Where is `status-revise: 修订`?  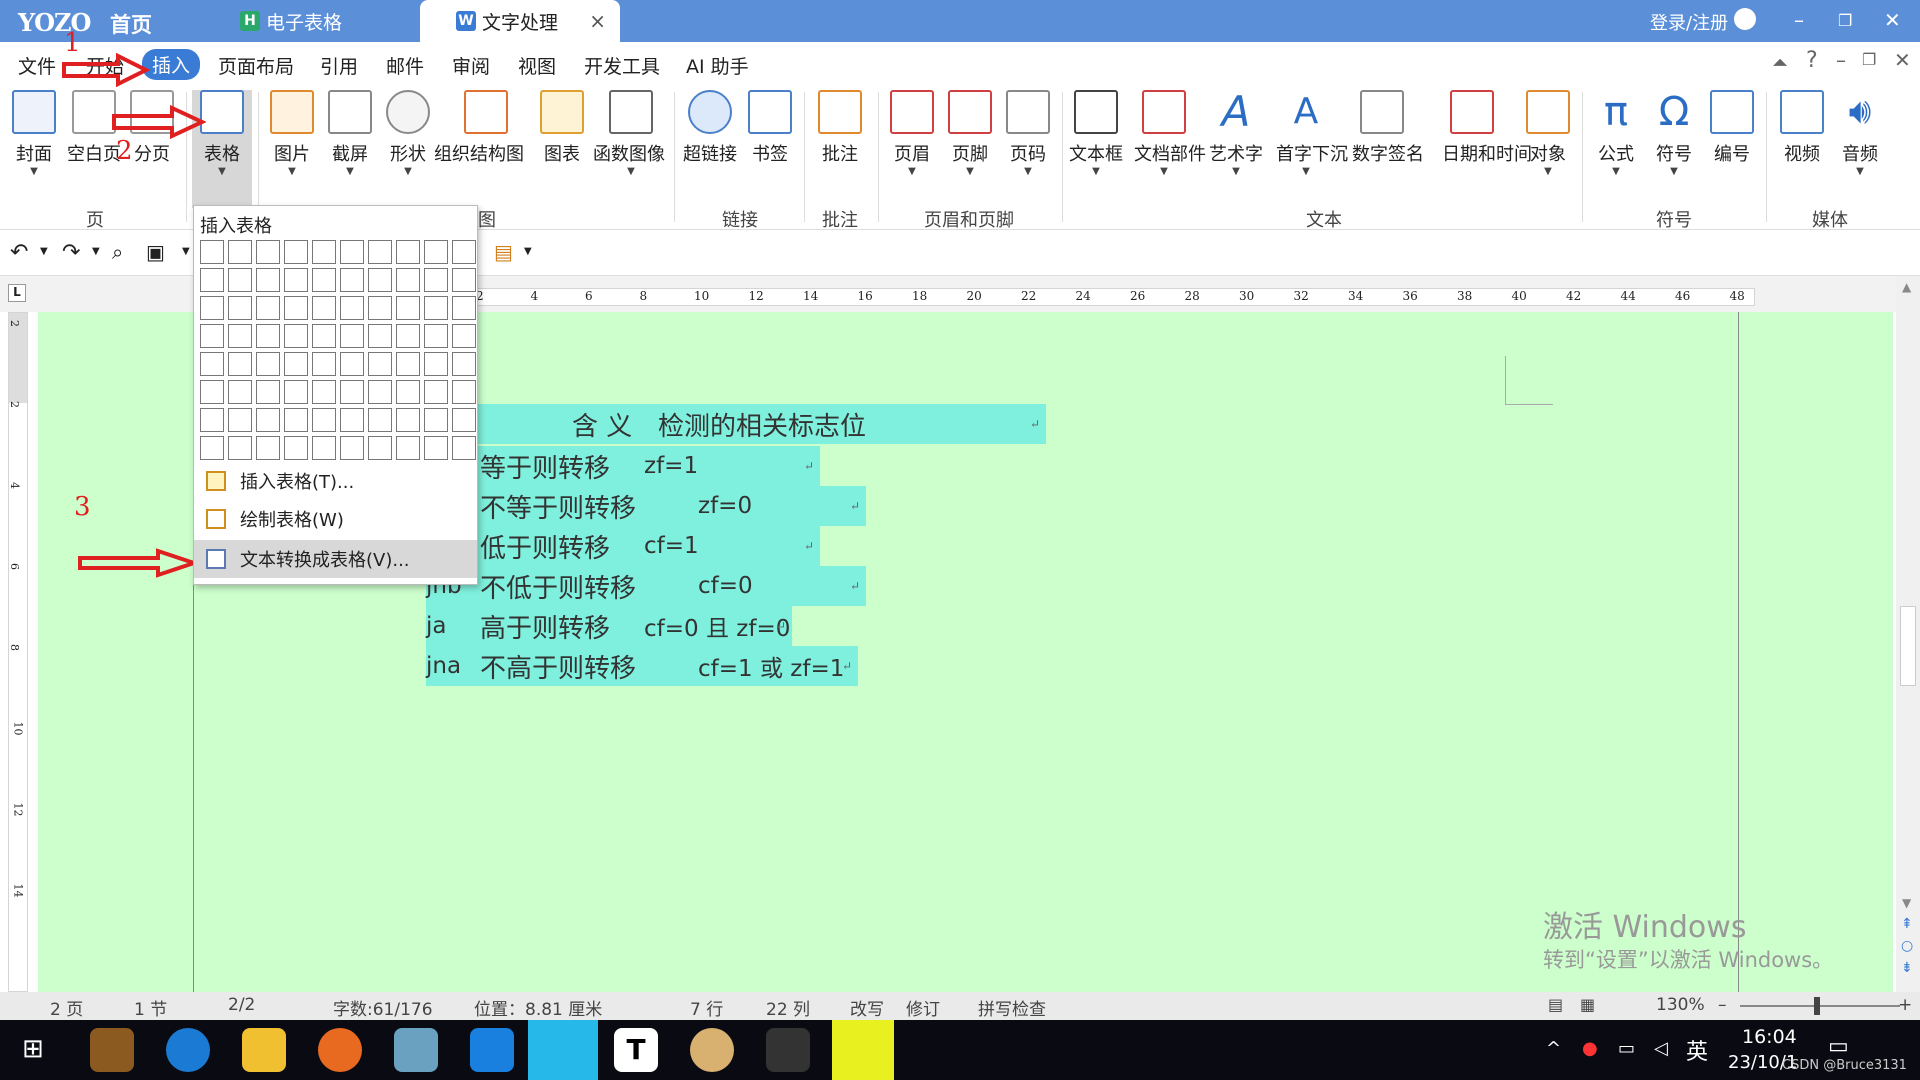 status-revise: 修订 is located at coordinates (923, 1007).